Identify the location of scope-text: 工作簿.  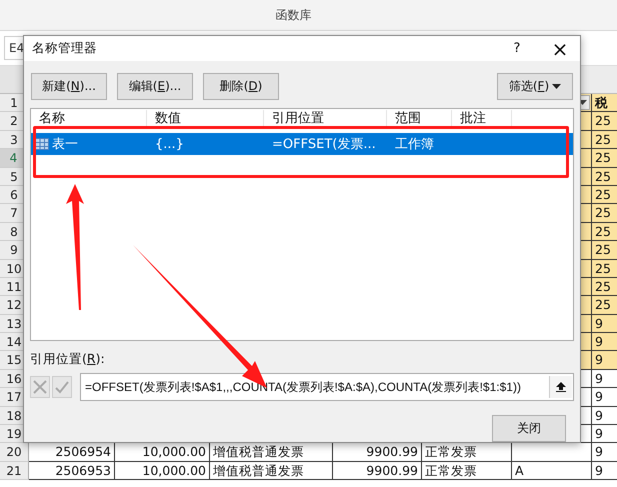
(414, 145).